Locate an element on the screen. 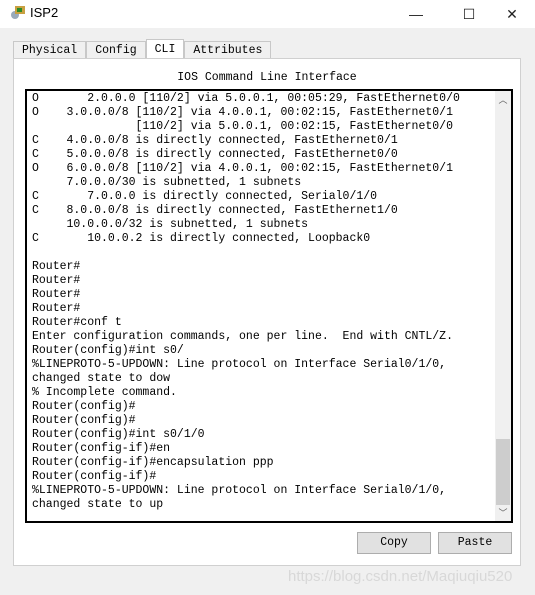 The height and width of the screenshot is (595, 535). scrollbar-thumb is located at coordinates (503, 472).